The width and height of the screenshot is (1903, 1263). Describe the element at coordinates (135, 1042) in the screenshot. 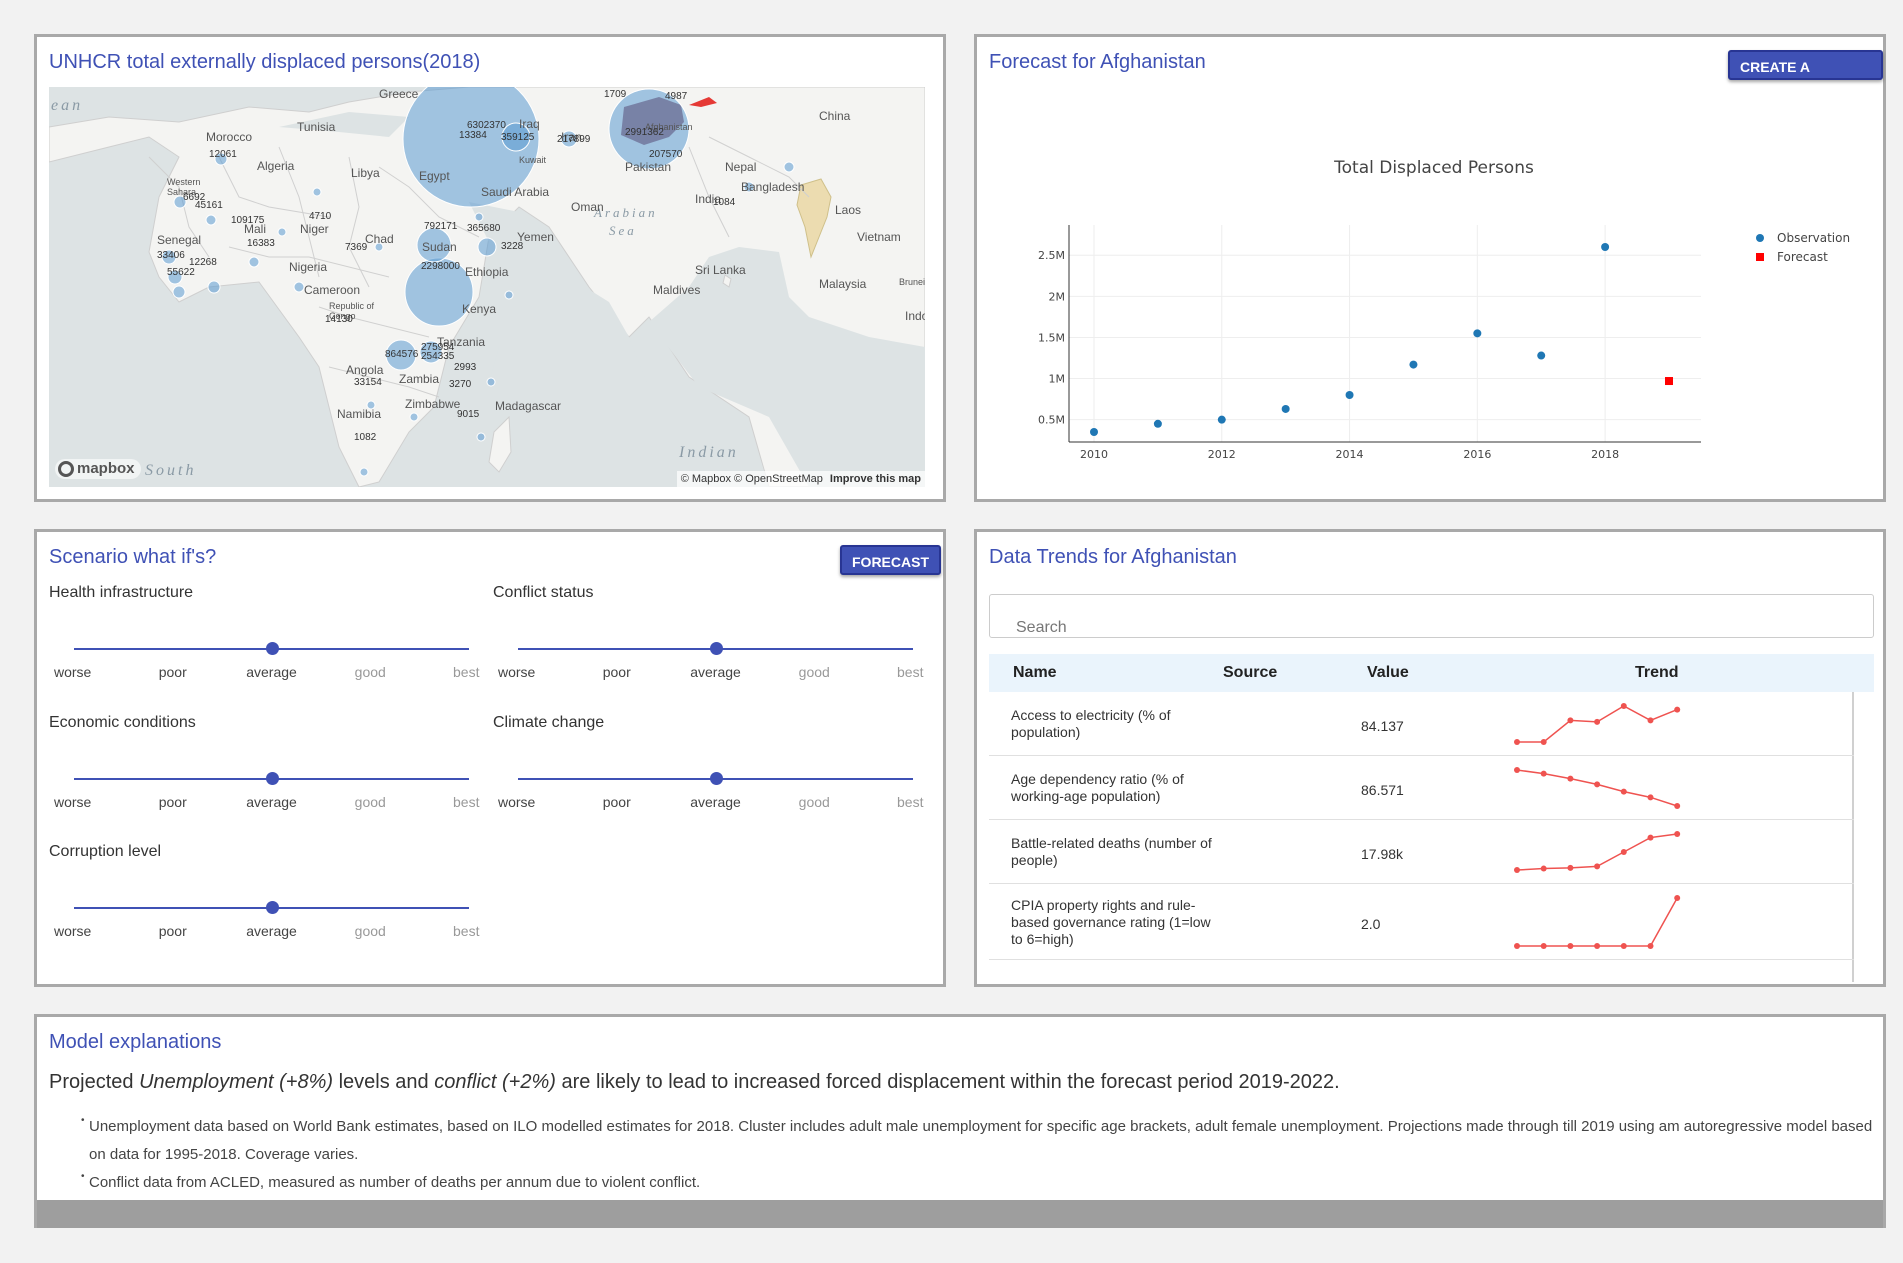

I see `explanations-title: Model explanations` at that location.